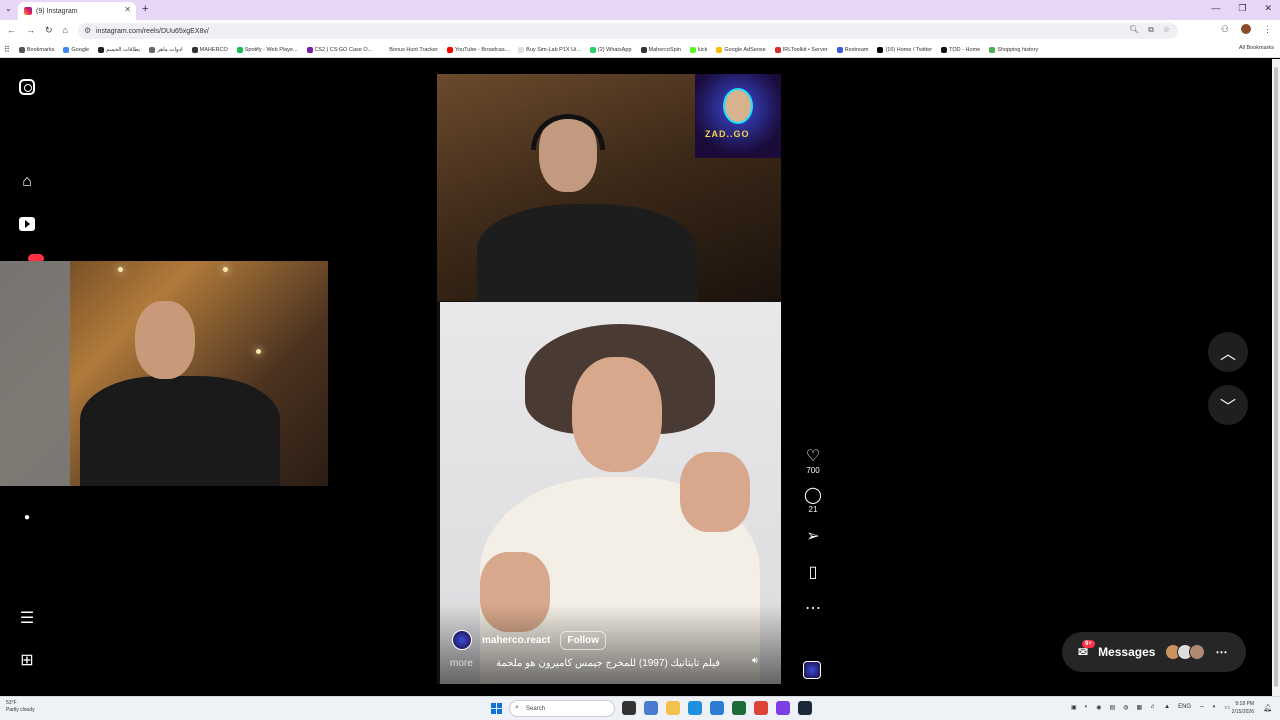 This screenshot has height=720, width=1280. I want to click on owner-avatar, so click(462, 640).